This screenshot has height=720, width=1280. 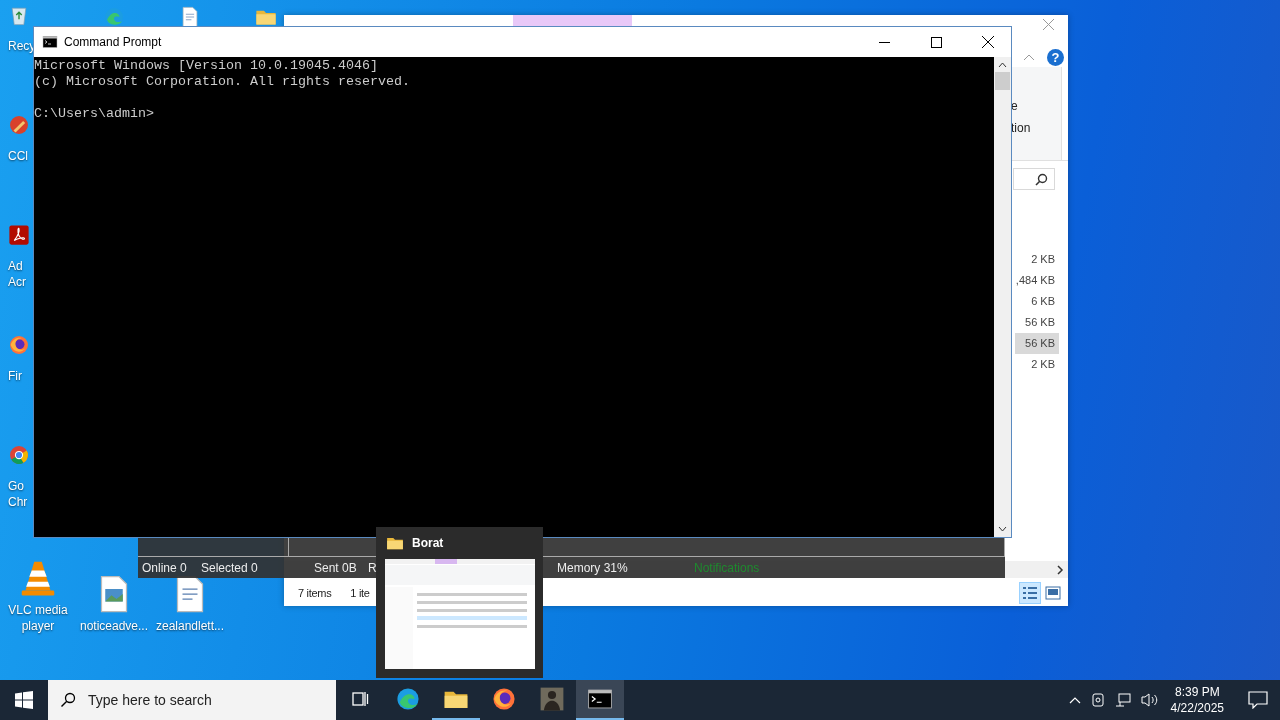 I want to click on scroll-right-icon, so click(x=1060, y=569).